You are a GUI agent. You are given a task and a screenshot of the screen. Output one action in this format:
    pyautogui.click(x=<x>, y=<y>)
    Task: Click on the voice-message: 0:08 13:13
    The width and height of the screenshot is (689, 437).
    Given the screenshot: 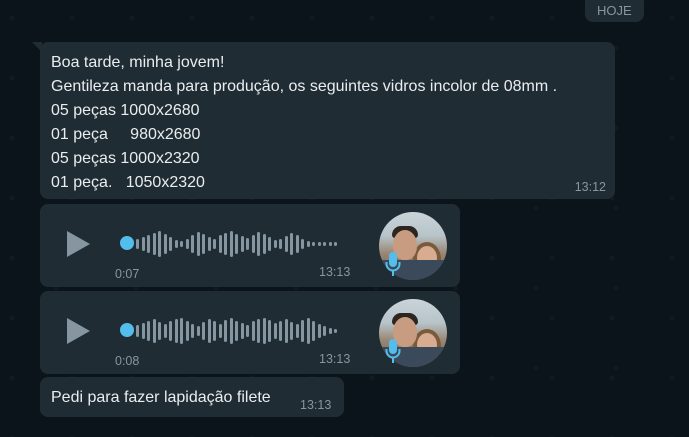 What is the action you would take?
    pyautogui.click(x=250, y=332)
    